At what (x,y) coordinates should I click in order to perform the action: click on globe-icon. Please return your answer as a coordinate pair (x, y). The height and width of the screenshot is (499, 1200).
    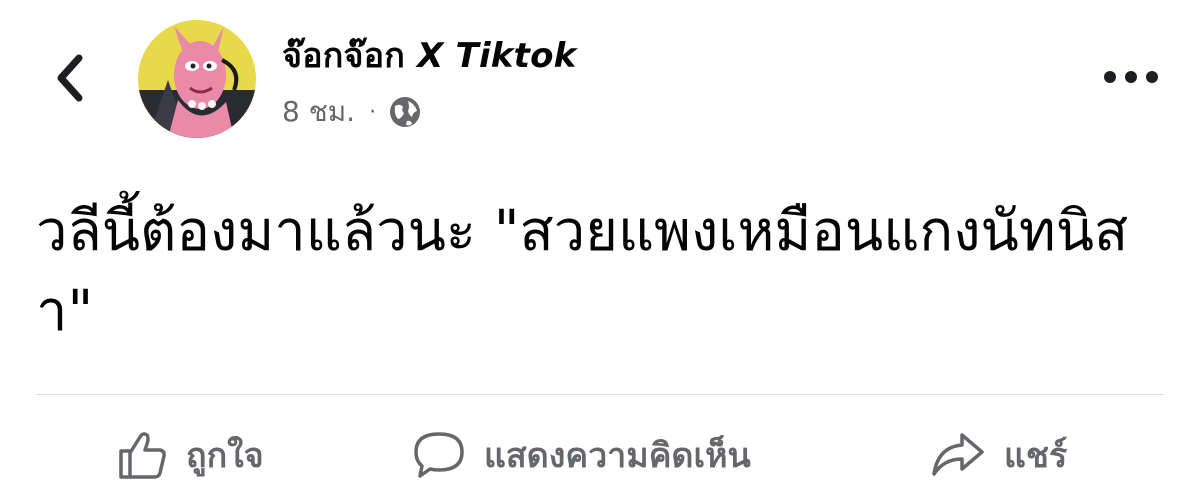
    Looking at the image, I should click on (405, 112).